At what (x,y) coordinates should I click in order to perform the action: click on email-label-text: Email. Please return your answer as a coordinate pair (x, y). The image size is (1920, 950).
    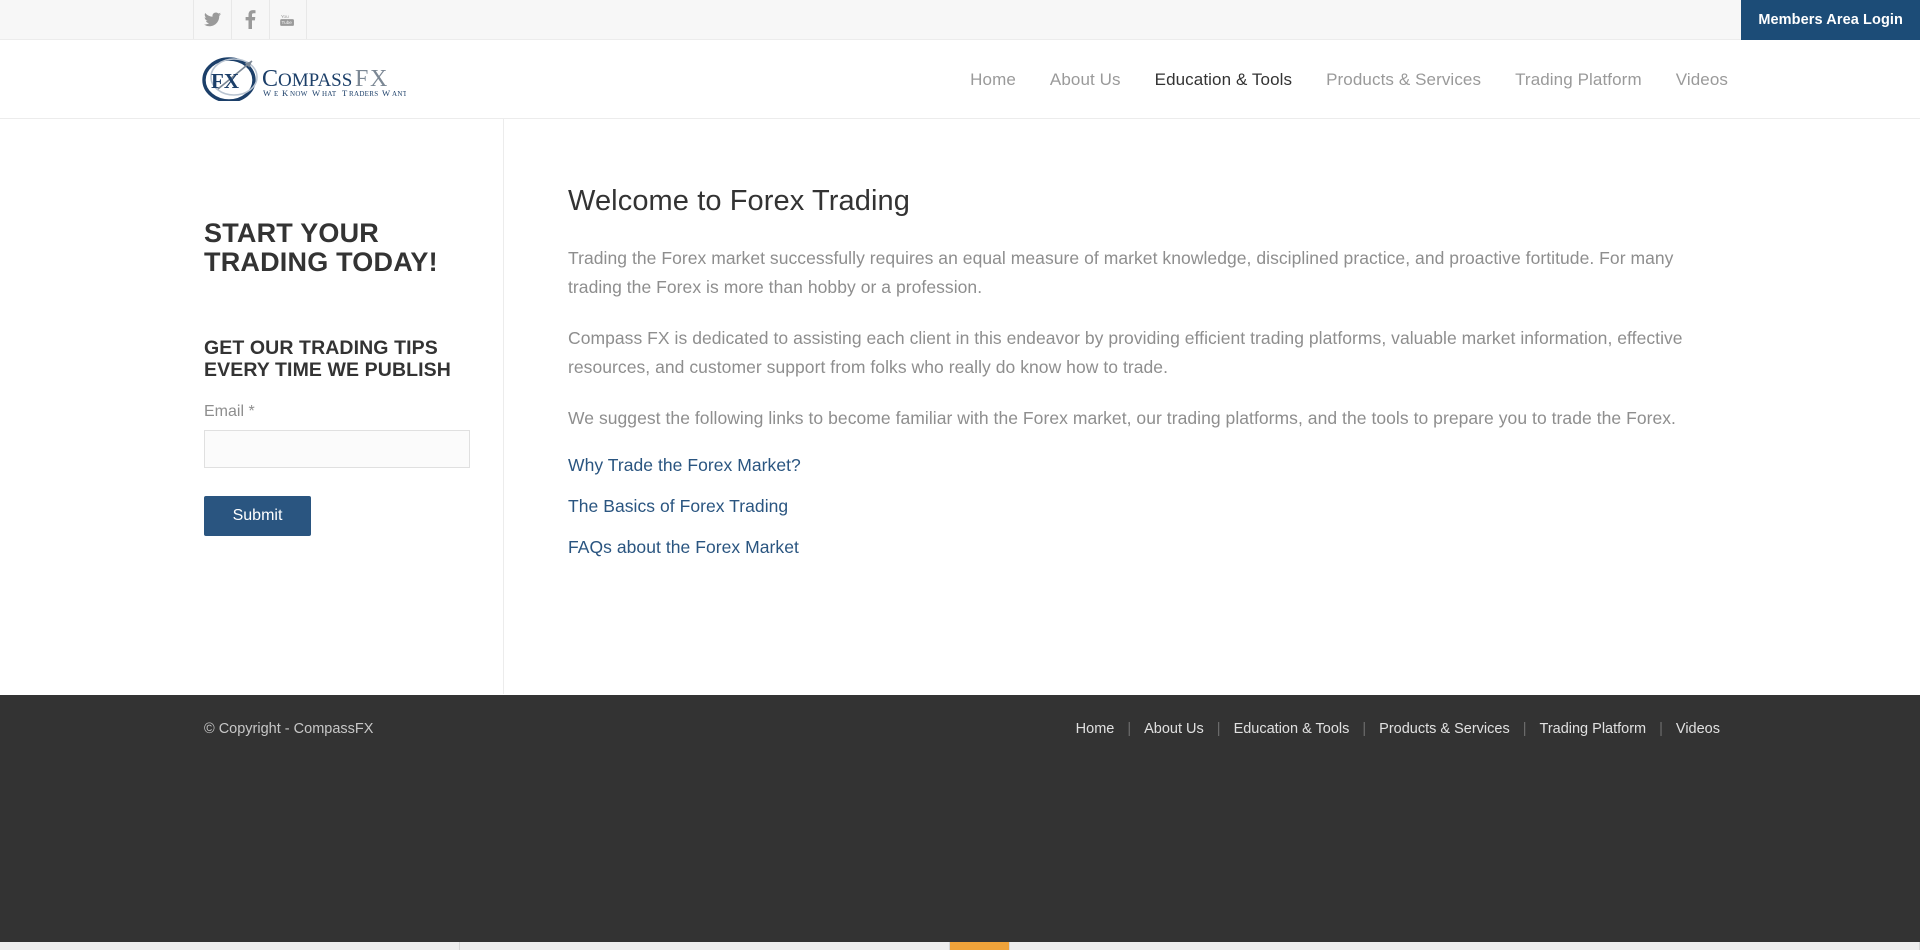
    Looking at the image, I should click on (224, 411).